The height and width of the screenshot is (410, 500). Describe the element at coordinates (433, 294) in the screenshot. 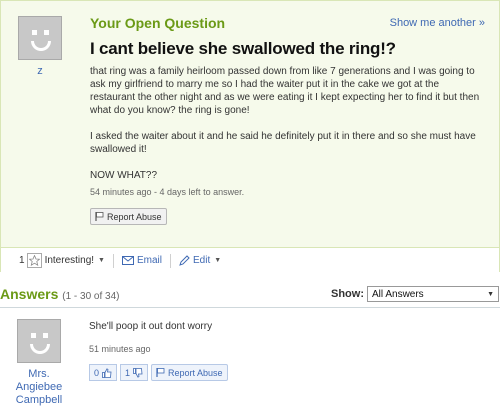

I see `answers-filter-select: All Answers ▼` at that location.